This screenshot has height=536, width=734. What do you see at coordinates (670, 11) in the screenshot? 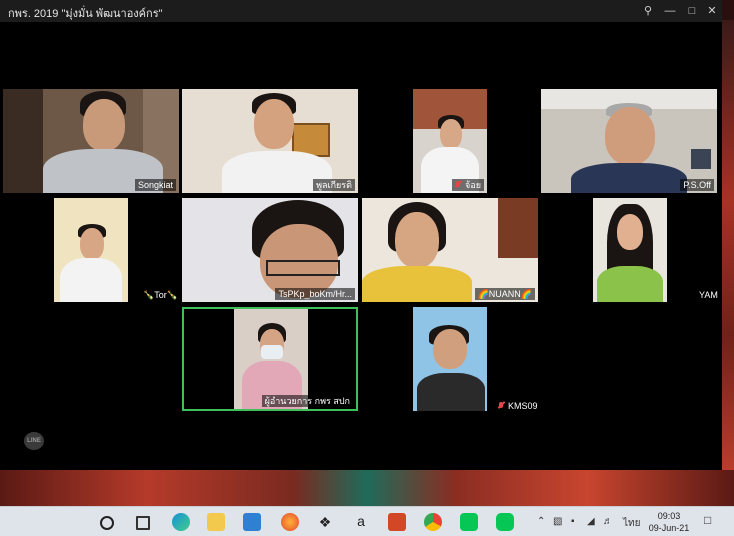
I see `minimize-button: —` at bounding box center [670, 11].